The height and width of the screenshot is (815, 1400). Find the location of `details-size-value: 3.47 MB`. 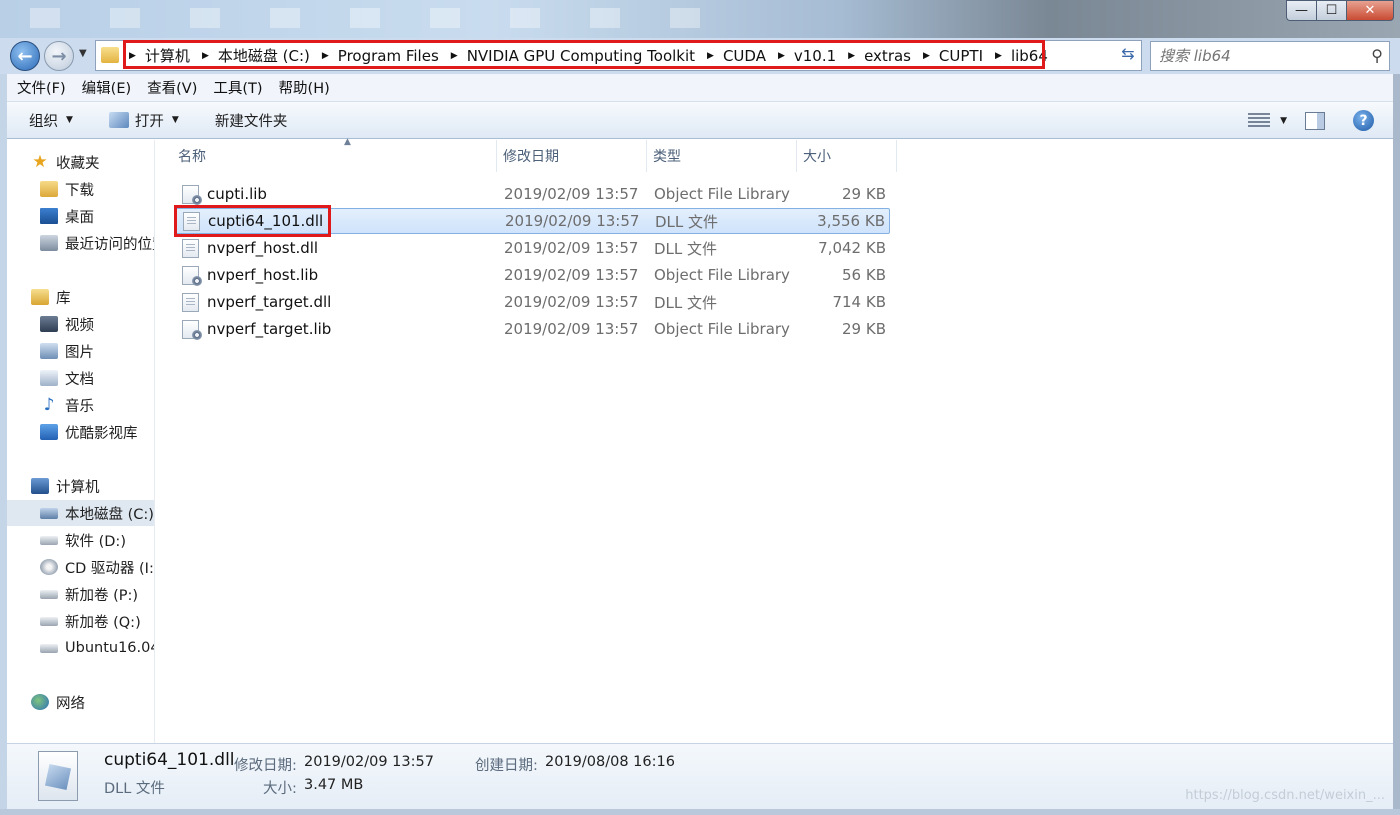

details-size-value: 3.47 MB is located at coordinates (334, 785).